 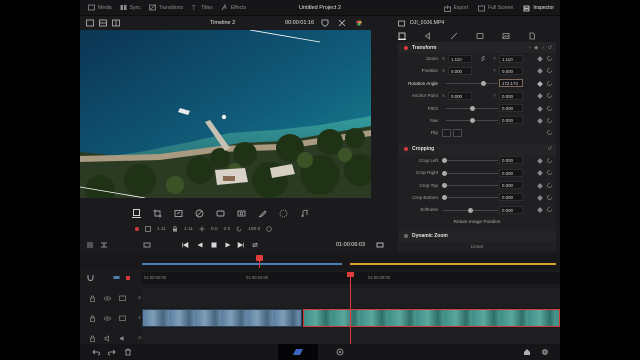 What do you see at coordinates (460, 95) in the screenshot?
I see `anchor-x-field: 0.000` at bounding box center [460, 95].